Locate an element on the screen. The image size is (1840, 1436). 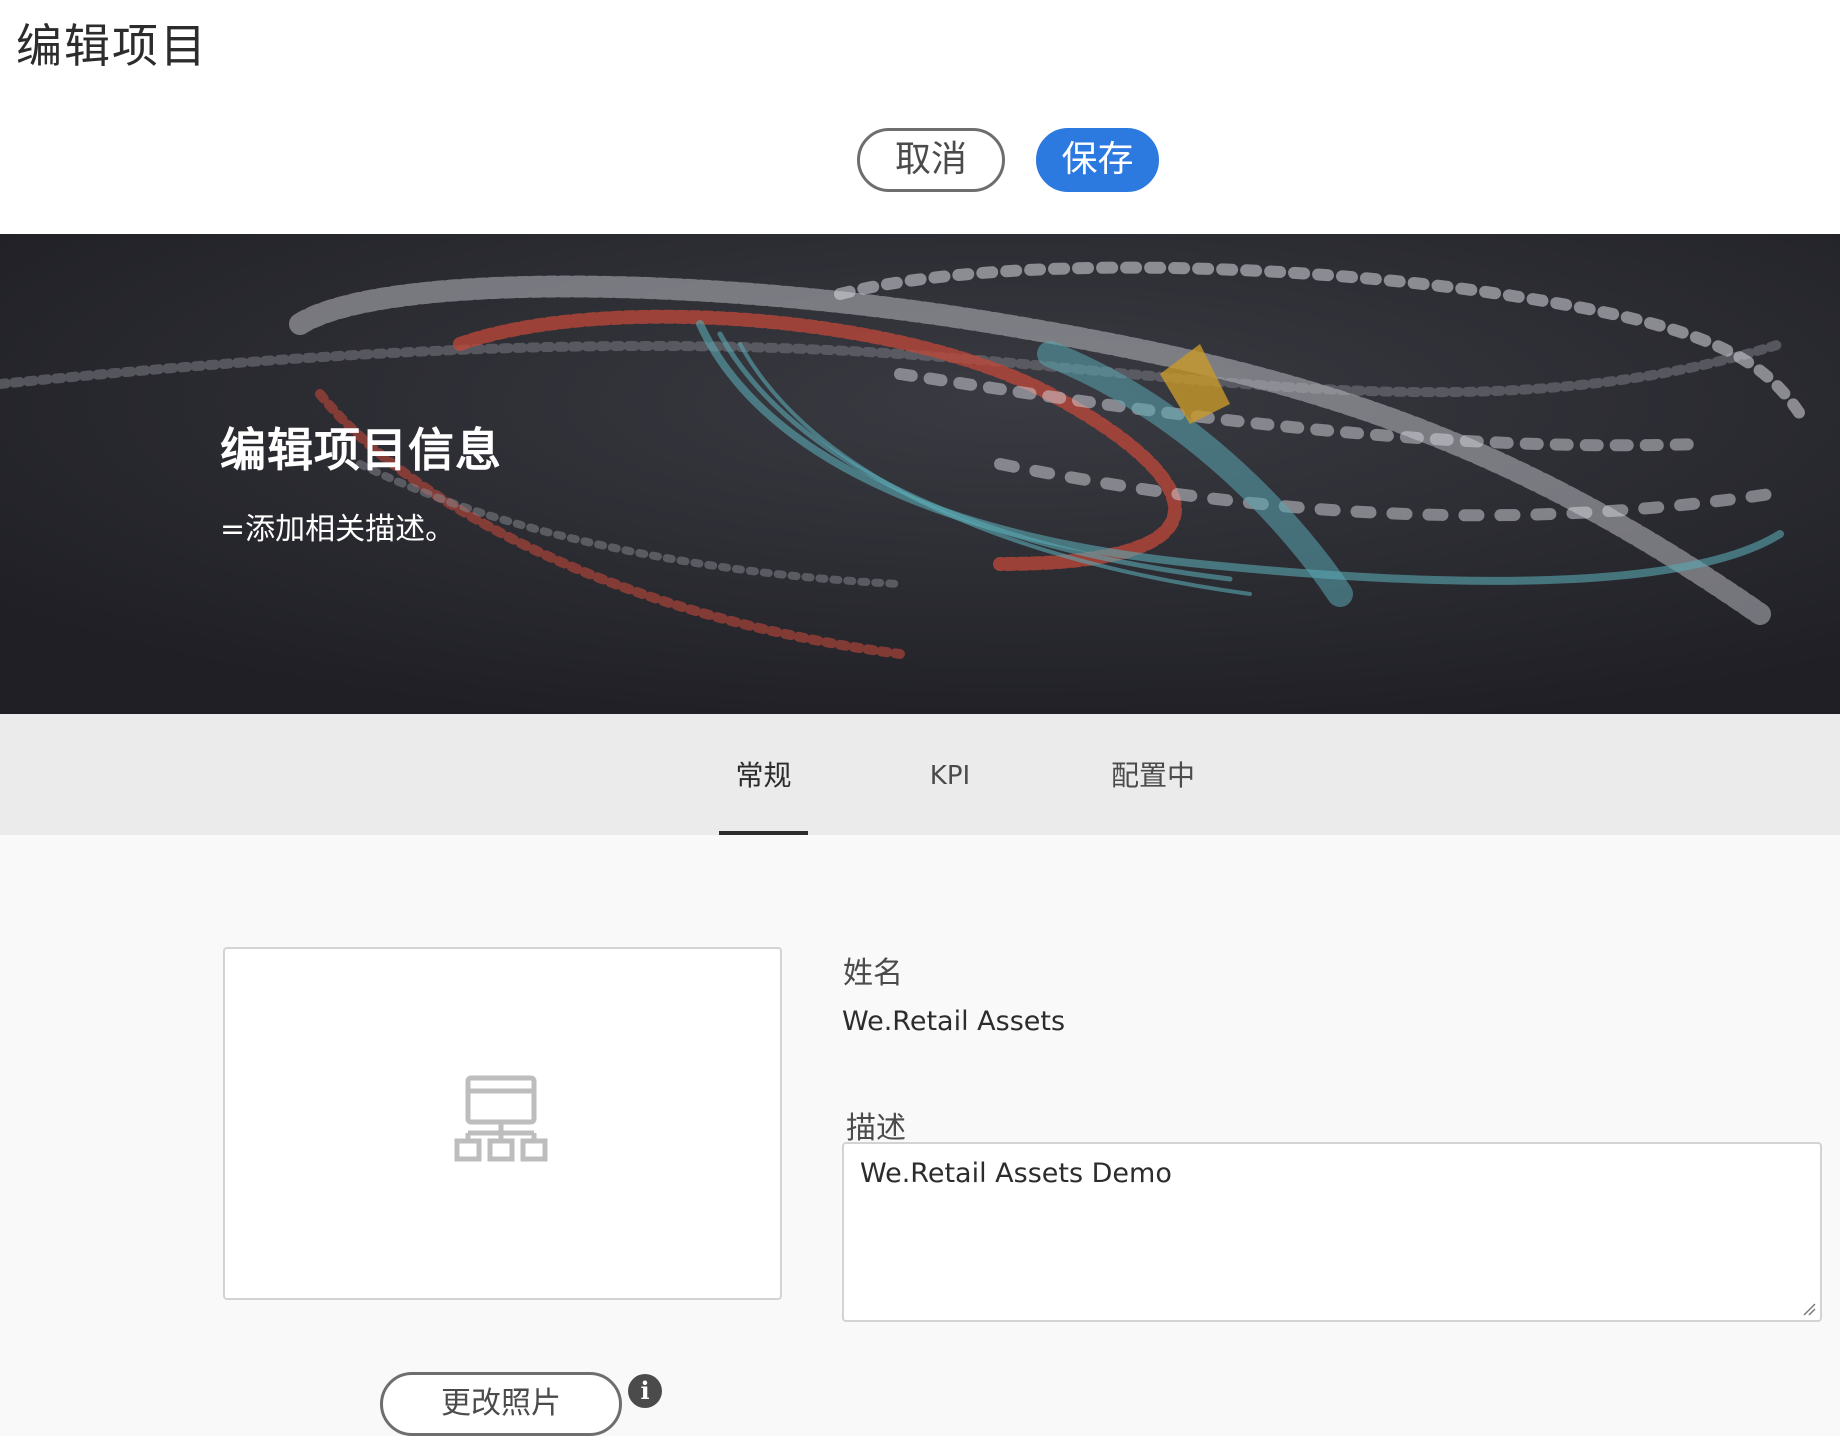
description-textarea: We.Retail Assets Demo is located at coordinates (1332, 1232).